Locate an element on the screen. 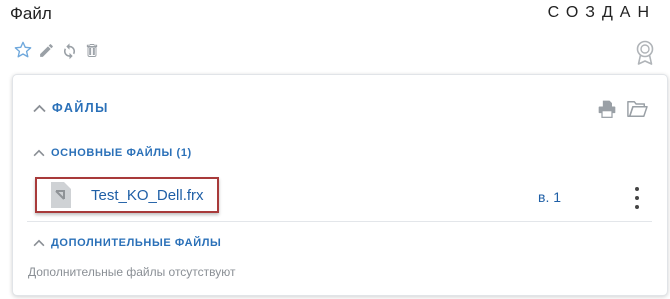 This screenshot has width=670, height=299. folder-open-icon is located at coordinates (637, 109).